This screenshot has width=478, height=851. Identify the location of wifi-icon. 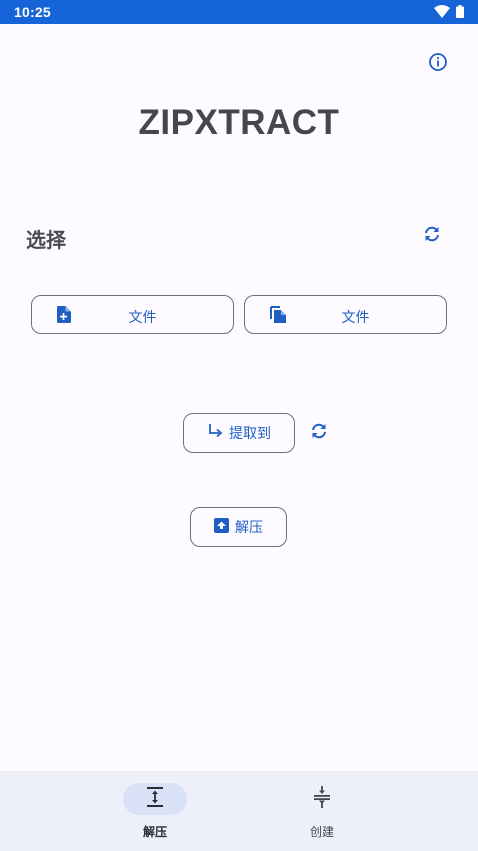
(442, 12).